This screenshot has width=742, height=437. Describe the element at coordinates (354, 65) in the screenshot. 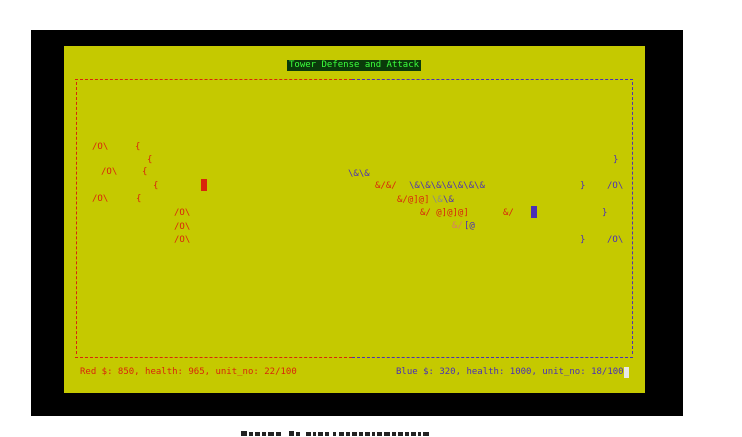

I see `game-title: Tower Defense and Attack` at that location.